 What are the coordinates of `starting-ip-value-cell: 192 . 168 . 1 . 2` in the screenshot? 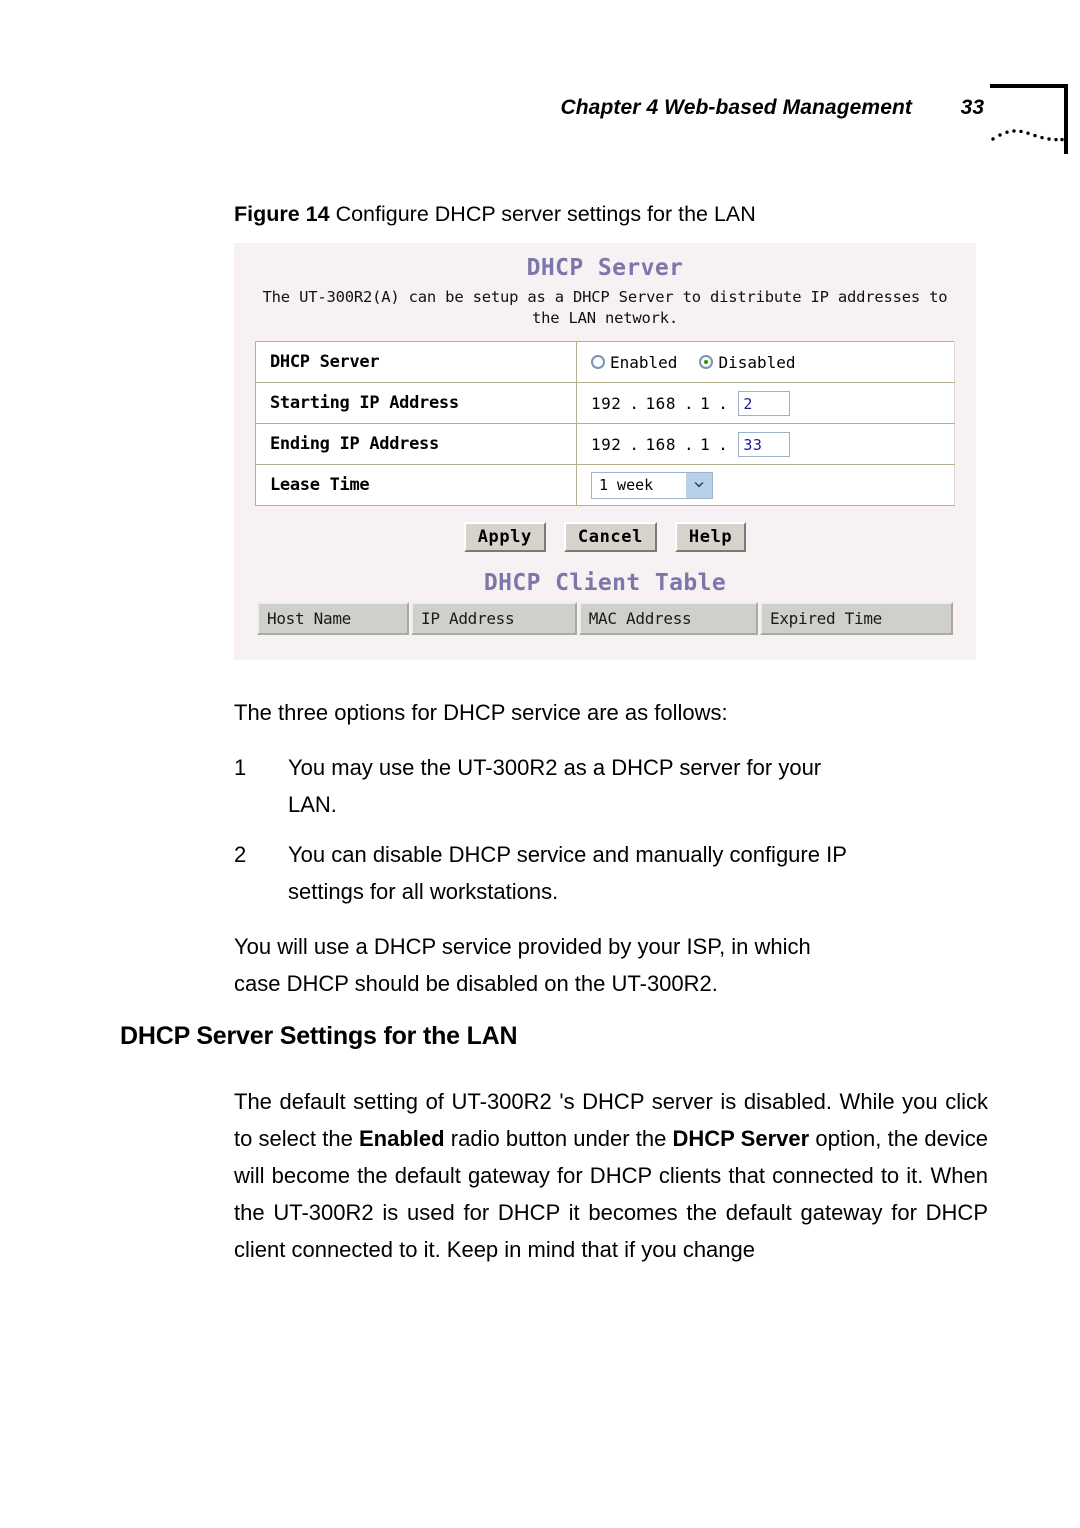 It's located at (765, 403).